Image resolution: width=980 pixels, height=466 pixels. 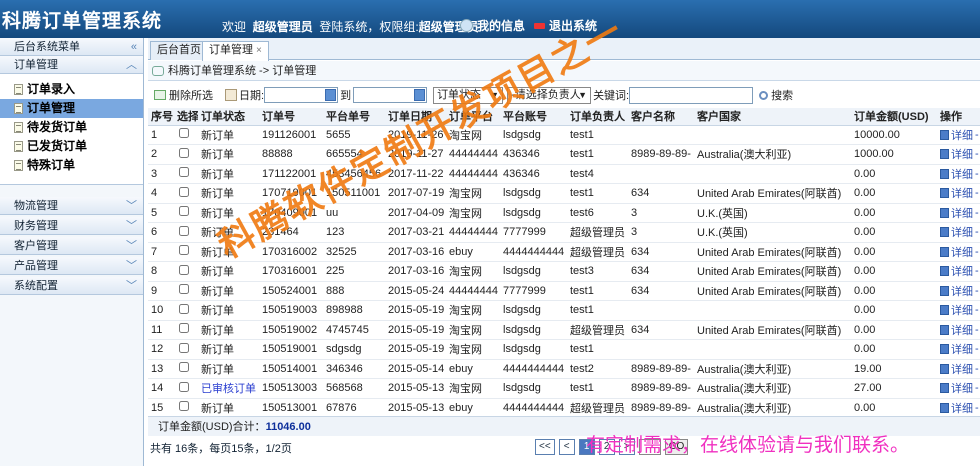 What do you see at coordinates (566, 447) in the screenshot?
I see `prev-page-button: <` at bounding box center [566, 447].